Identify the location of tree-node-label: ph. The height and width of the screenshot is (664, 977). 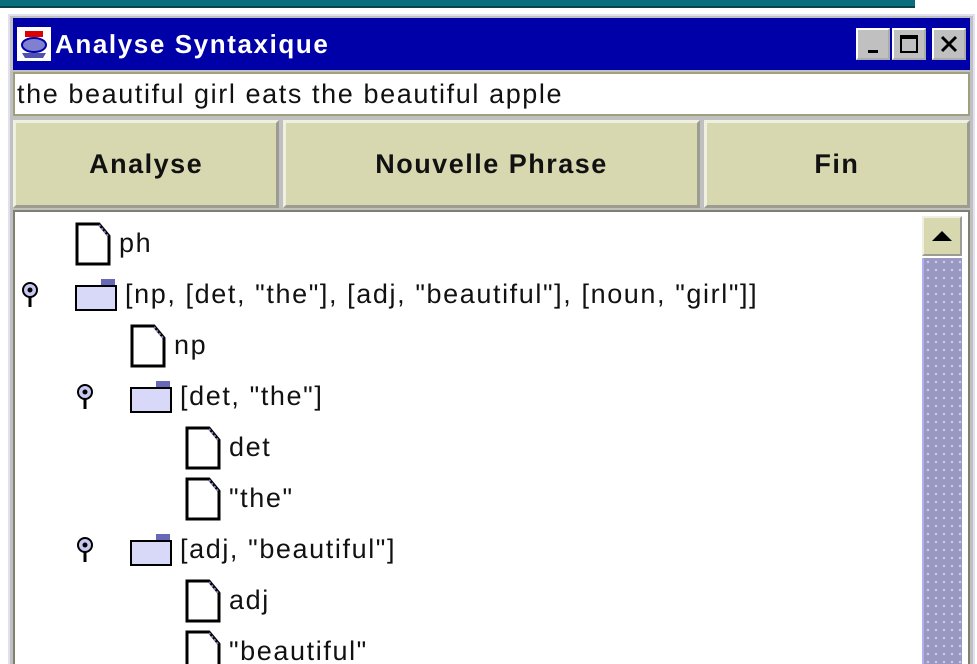
(135, 243).